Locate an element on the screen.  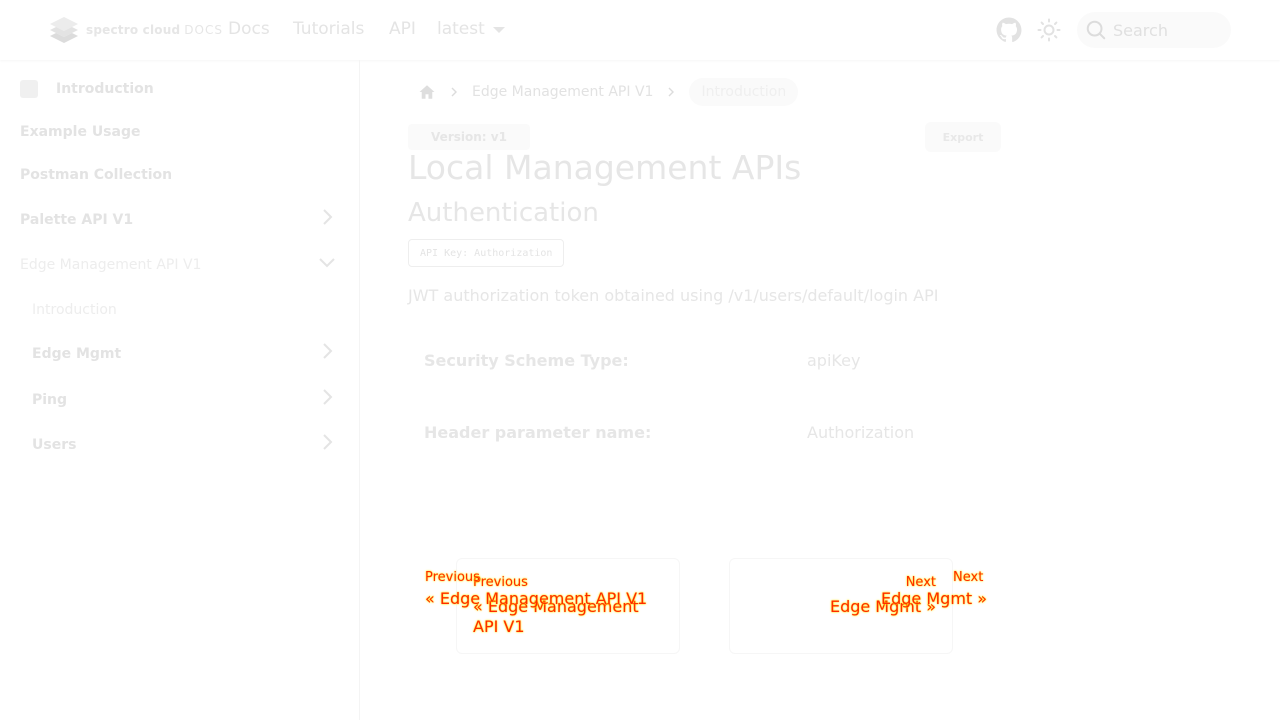
page-title: Local Management APIs is located at coordinates (605, 167).